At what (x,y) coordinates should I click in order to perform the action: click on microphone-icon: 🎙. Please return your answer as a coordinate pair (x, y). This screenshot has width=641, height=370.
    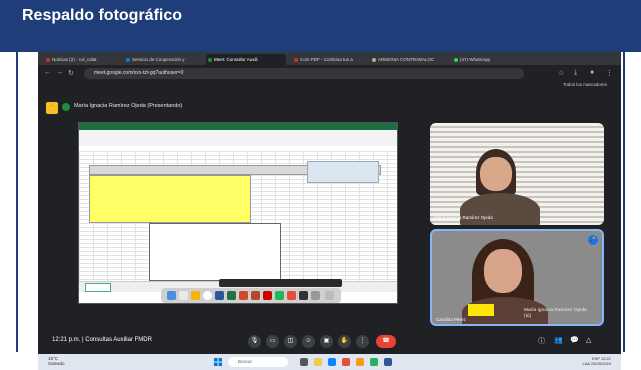
    Looking at the image, I should click on (254, 341).